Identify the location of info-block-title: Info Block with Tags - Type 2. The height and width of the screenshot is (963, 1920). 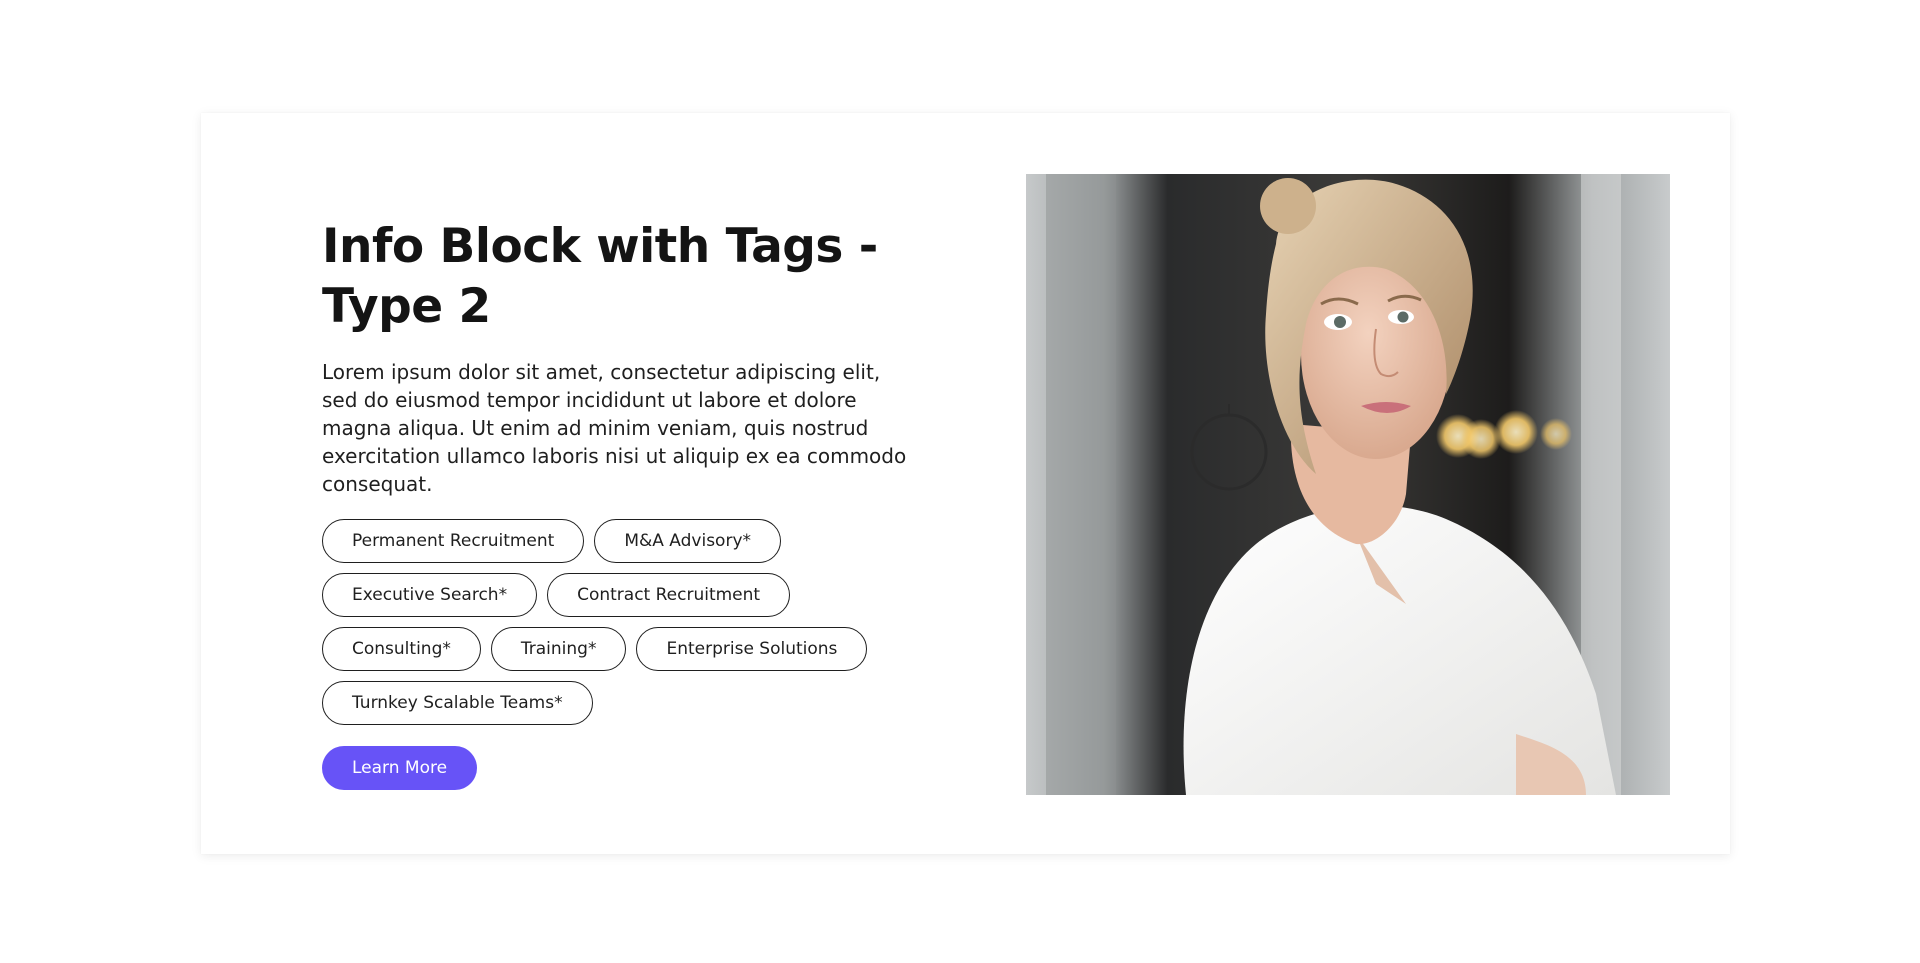
(600, 276).